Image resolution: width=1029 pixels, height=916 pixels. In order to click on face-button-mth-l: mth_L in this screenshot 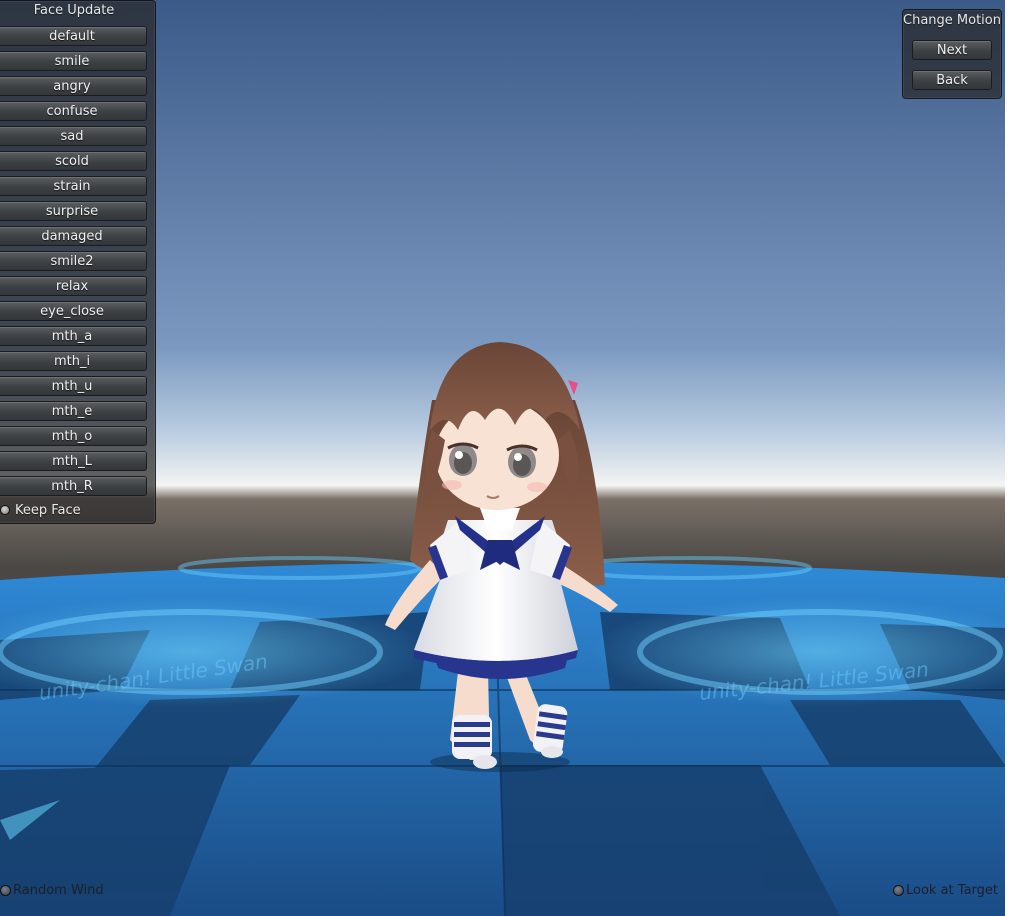, I will do `click(73, 461)`.